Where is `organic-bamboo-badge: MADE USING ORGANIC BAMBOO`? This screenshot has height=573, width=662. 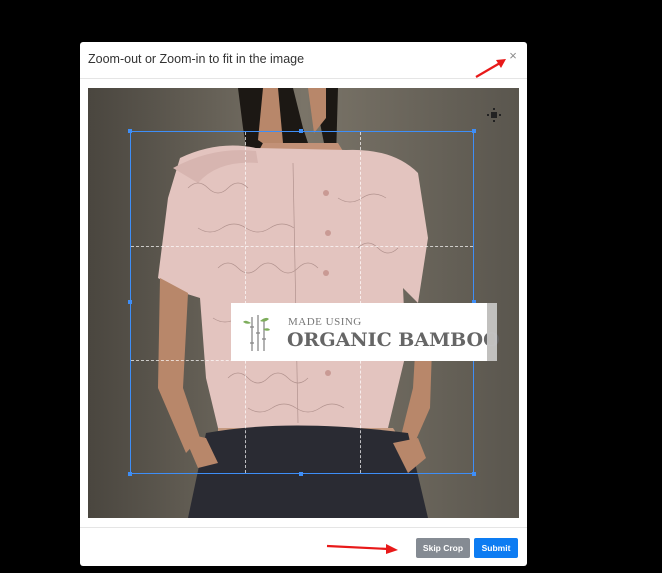
organic-bamboo-badge: MADE USING ORGANIC BAMBOO is located at coordinates (365, 332).